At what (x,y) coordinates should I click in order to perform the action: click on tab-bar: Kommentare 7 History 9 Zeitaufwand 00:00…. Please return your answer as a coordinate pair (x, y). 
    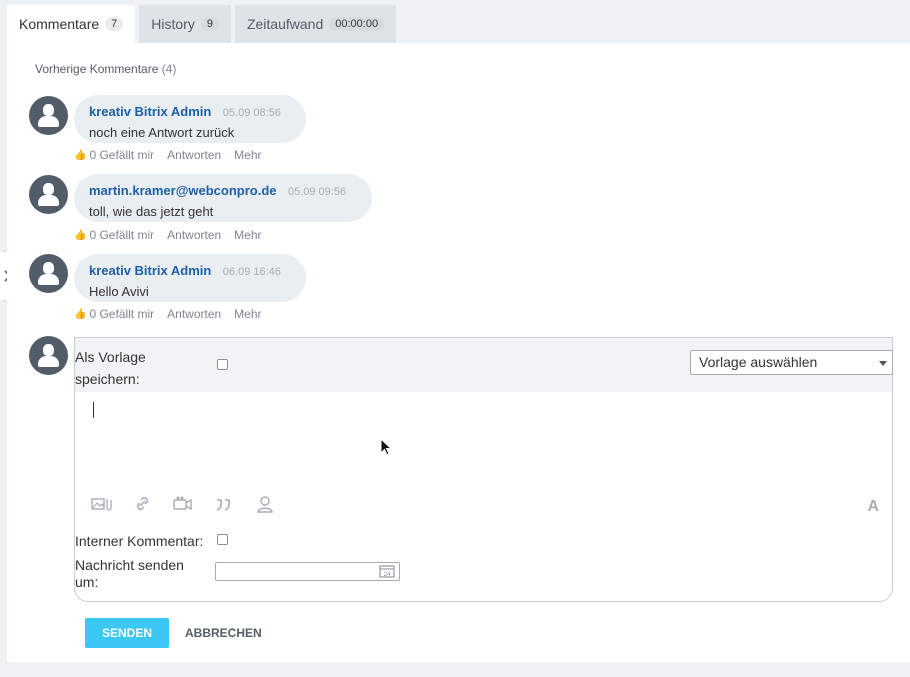
    Looking at the image, I should click on (203, 24).